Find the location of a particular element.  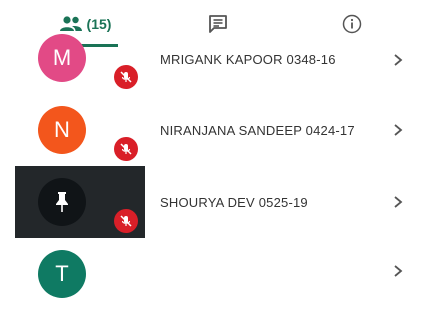

avatar-initial: T is located at coordinates (62, 273).